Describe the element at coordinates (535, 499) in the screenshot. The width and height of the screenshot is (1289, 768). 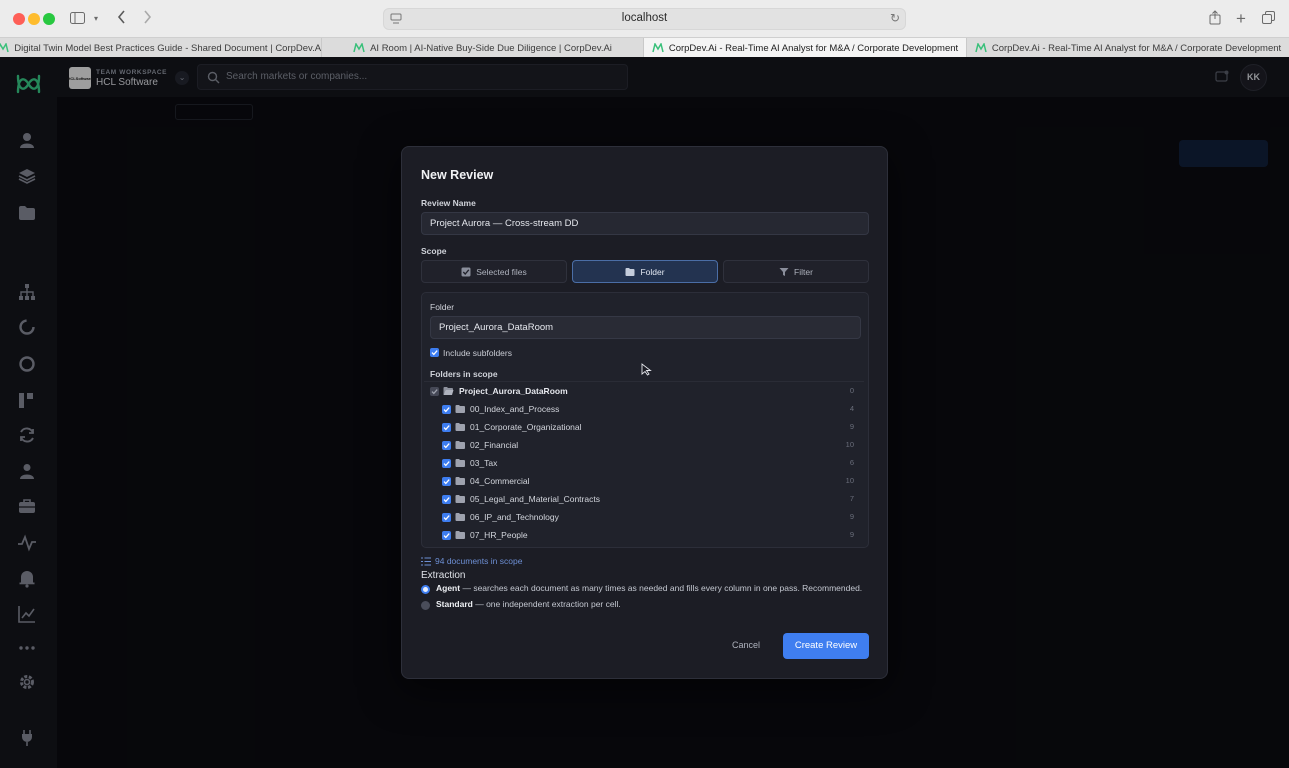
I see `folder-name: 05_Legal_and_Material_Contracts` at that location.